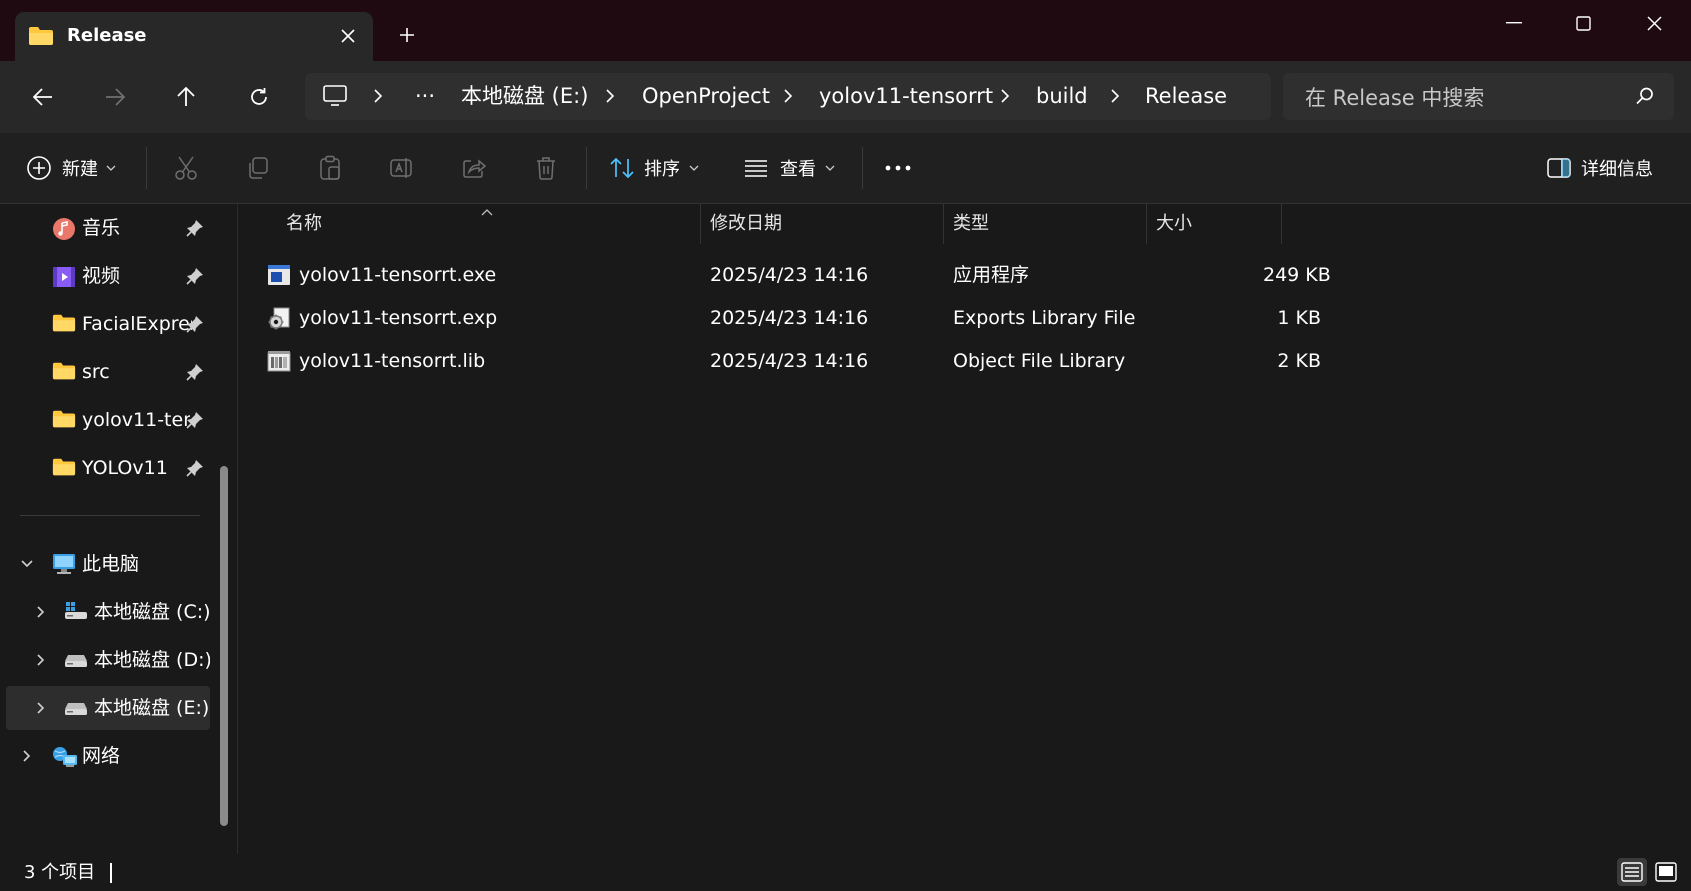  Describe the element at coordinates (425, 96) in the screenshot. I see `breadcrumb-overflow: ···` at that location.